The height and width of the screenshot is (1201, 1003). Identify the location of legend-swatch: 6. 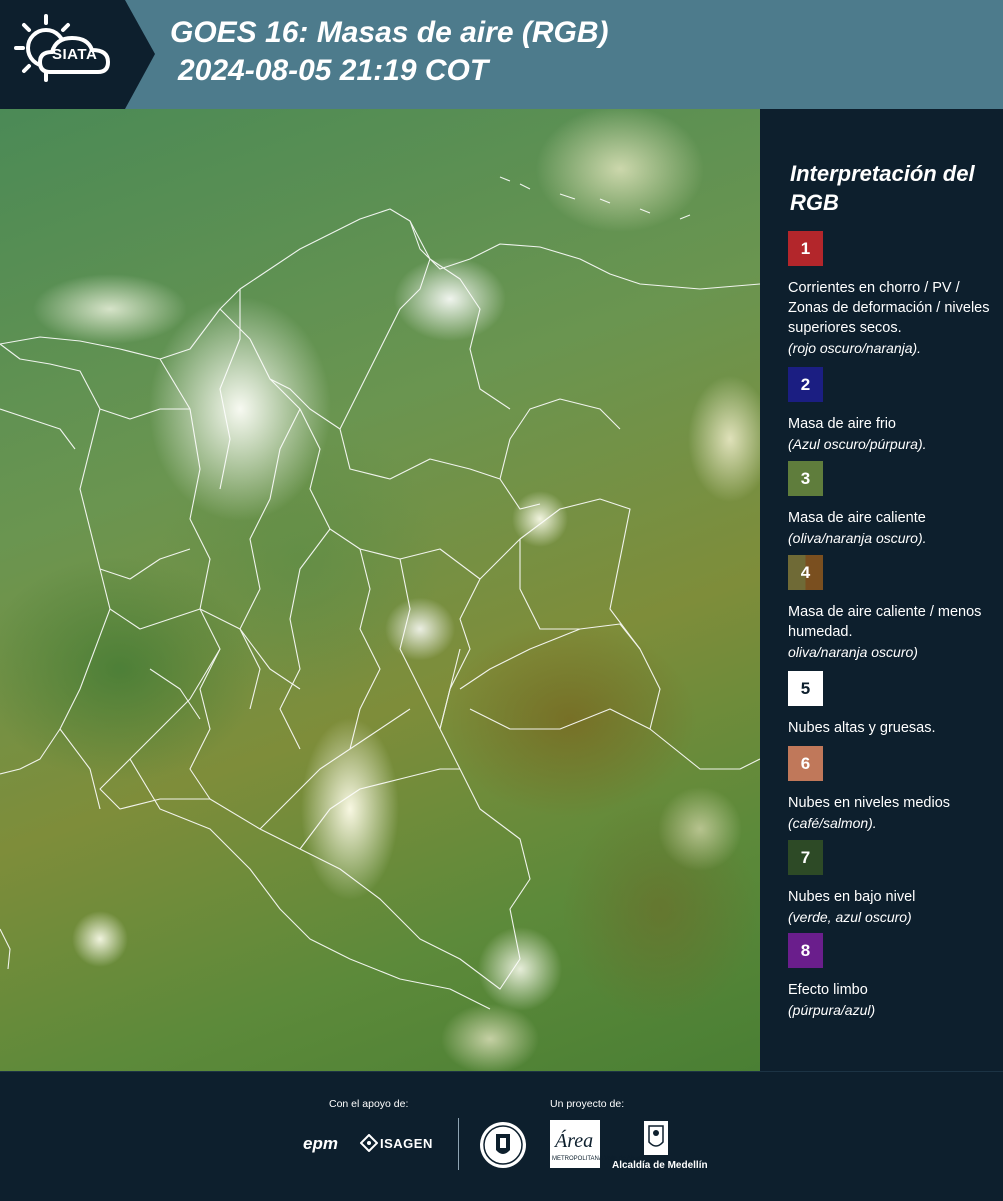
(805, 763).